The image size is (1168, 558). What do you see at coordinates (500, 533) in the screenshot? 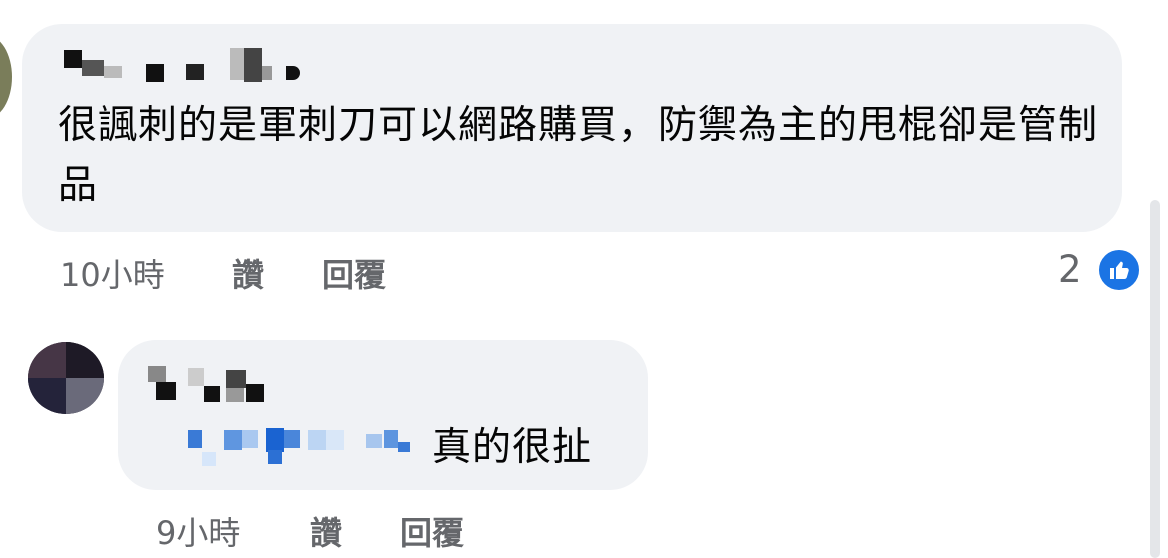
I see `comment-actions: 9小時 讚 回覆` at bounding box center [500, 533].